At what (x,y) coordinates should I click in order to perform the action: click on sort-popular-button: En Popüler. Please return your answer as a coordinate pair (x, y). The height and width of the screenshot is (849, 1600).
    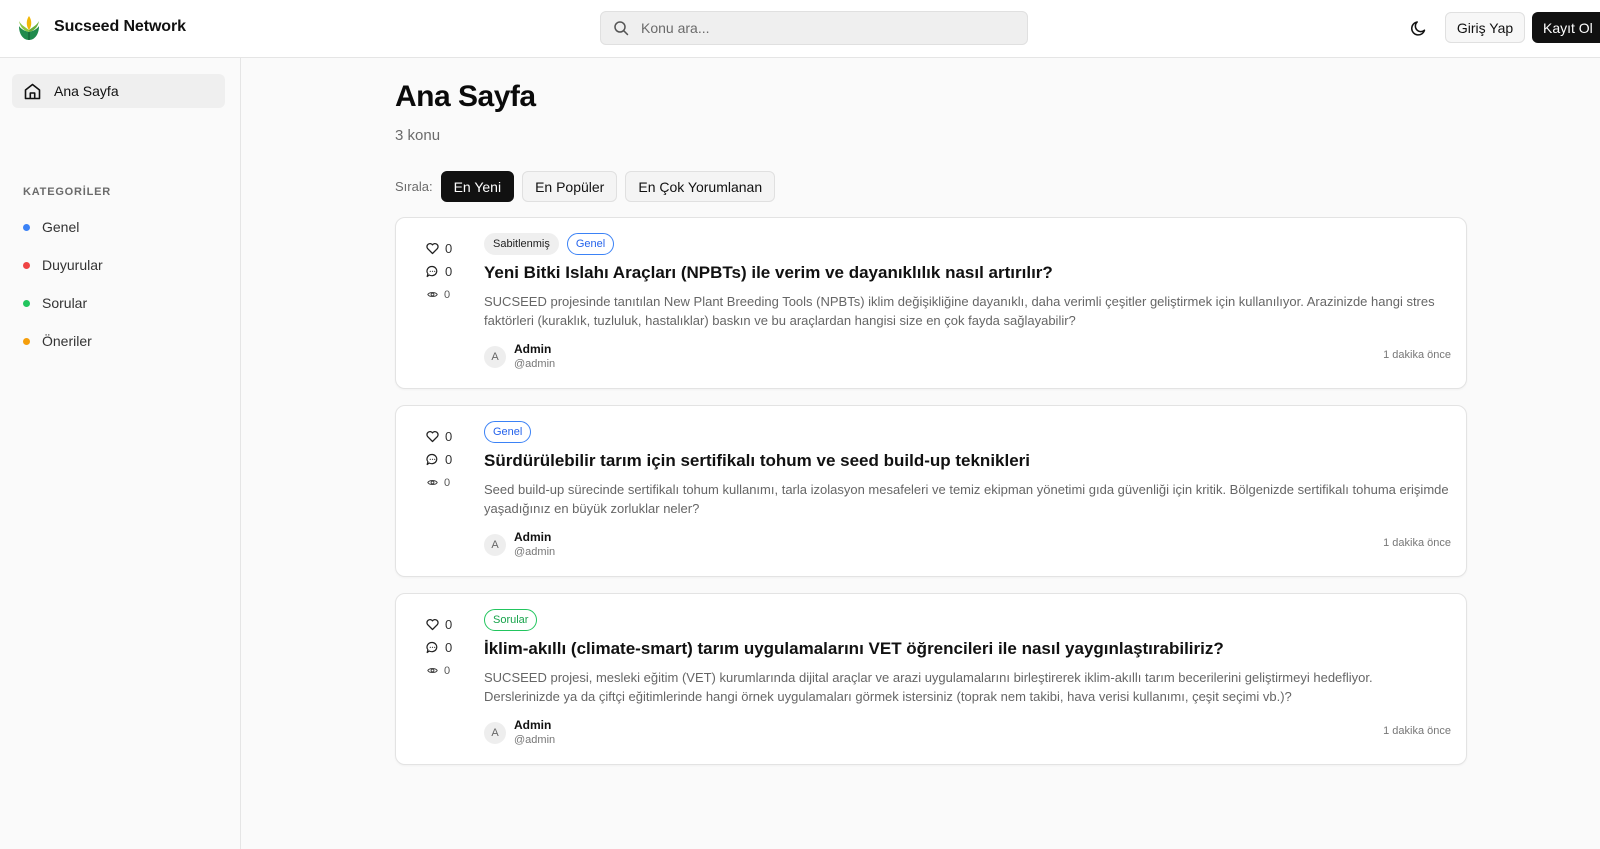
    Looking at the image, I should click on (570, 186).